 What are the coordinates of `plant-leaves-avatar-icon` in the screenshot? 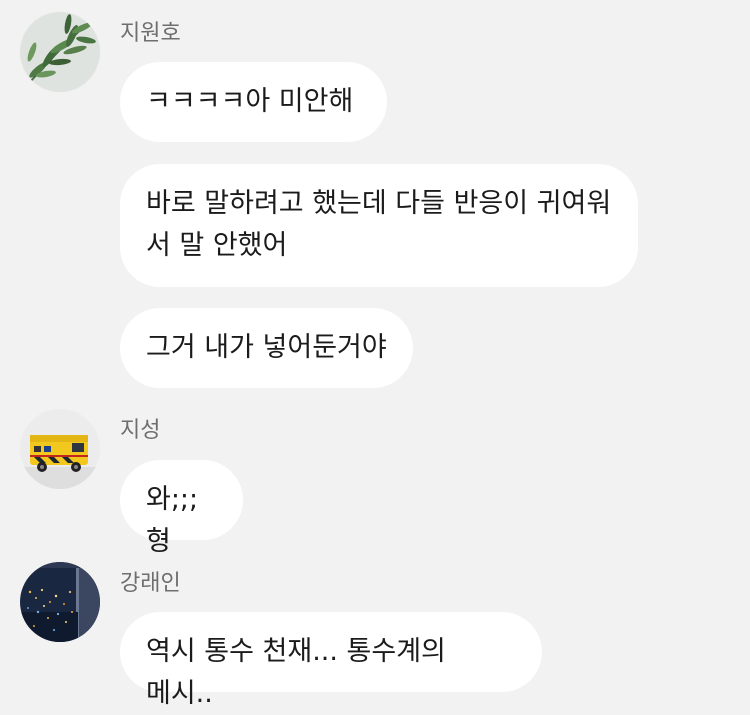 It's located at (60, 52).